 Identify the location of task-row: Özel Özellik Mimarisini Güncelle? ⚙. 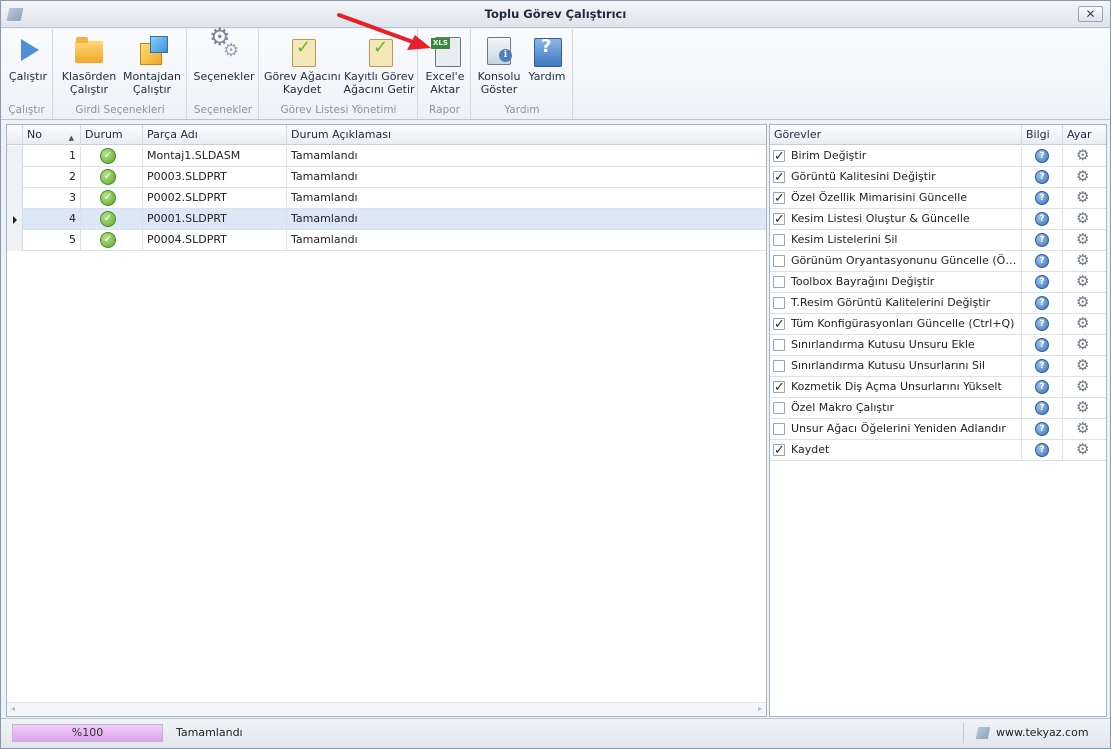
(938, 198).